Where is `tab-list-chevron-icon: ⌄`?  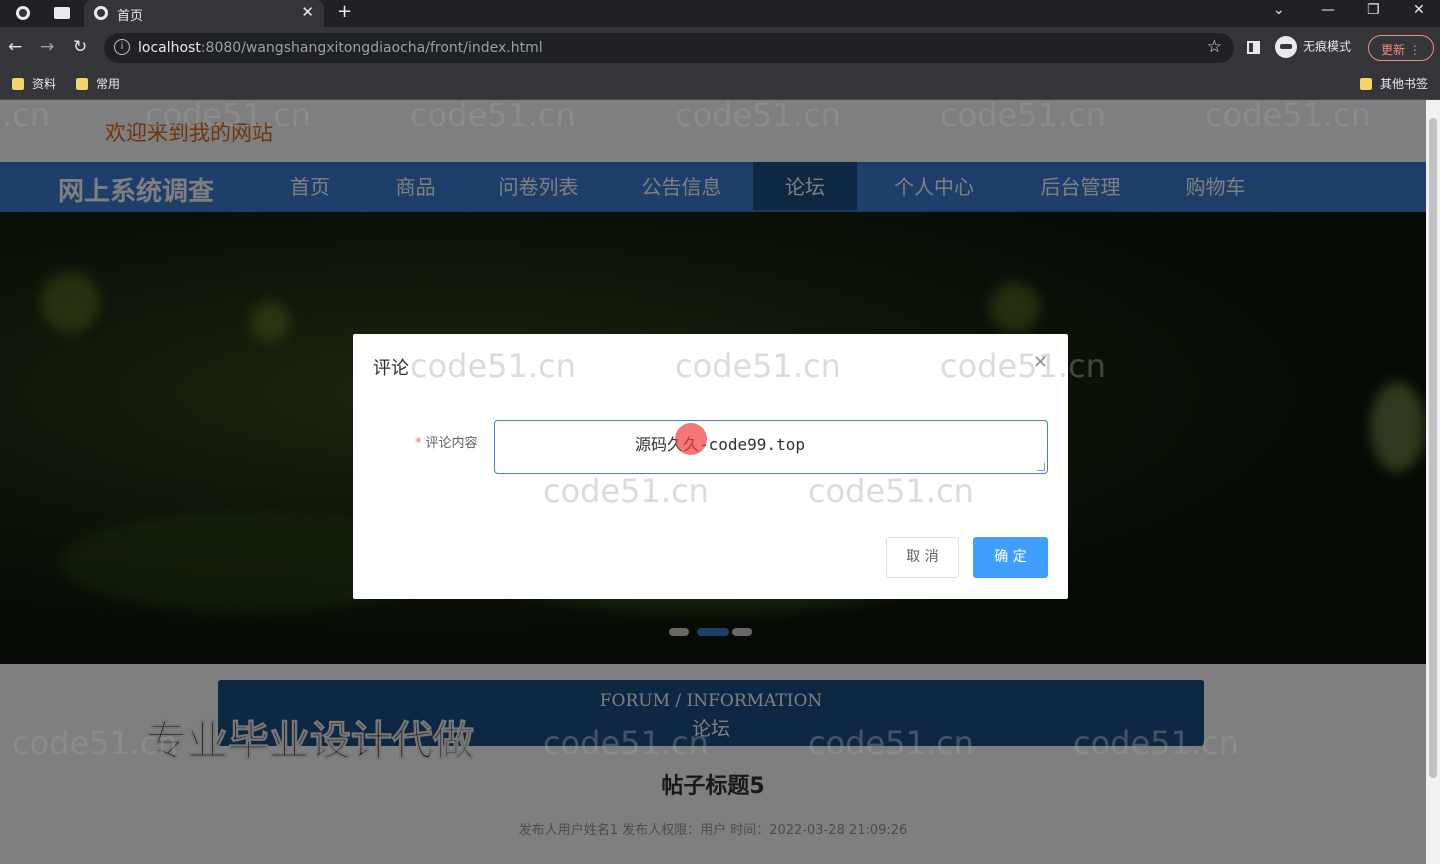 tab-list-chevron-icon: ⌄ is located at coordinates (1279, 10).